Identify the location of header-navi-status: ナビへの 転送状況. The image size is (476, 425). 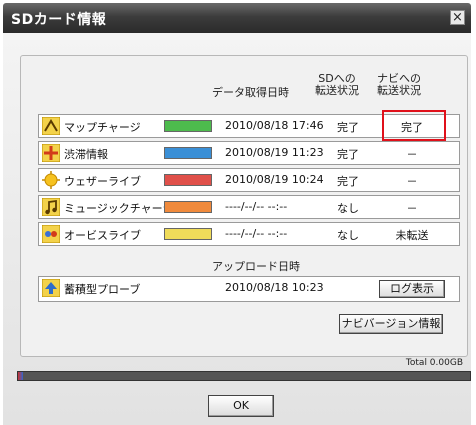
(399, 85).